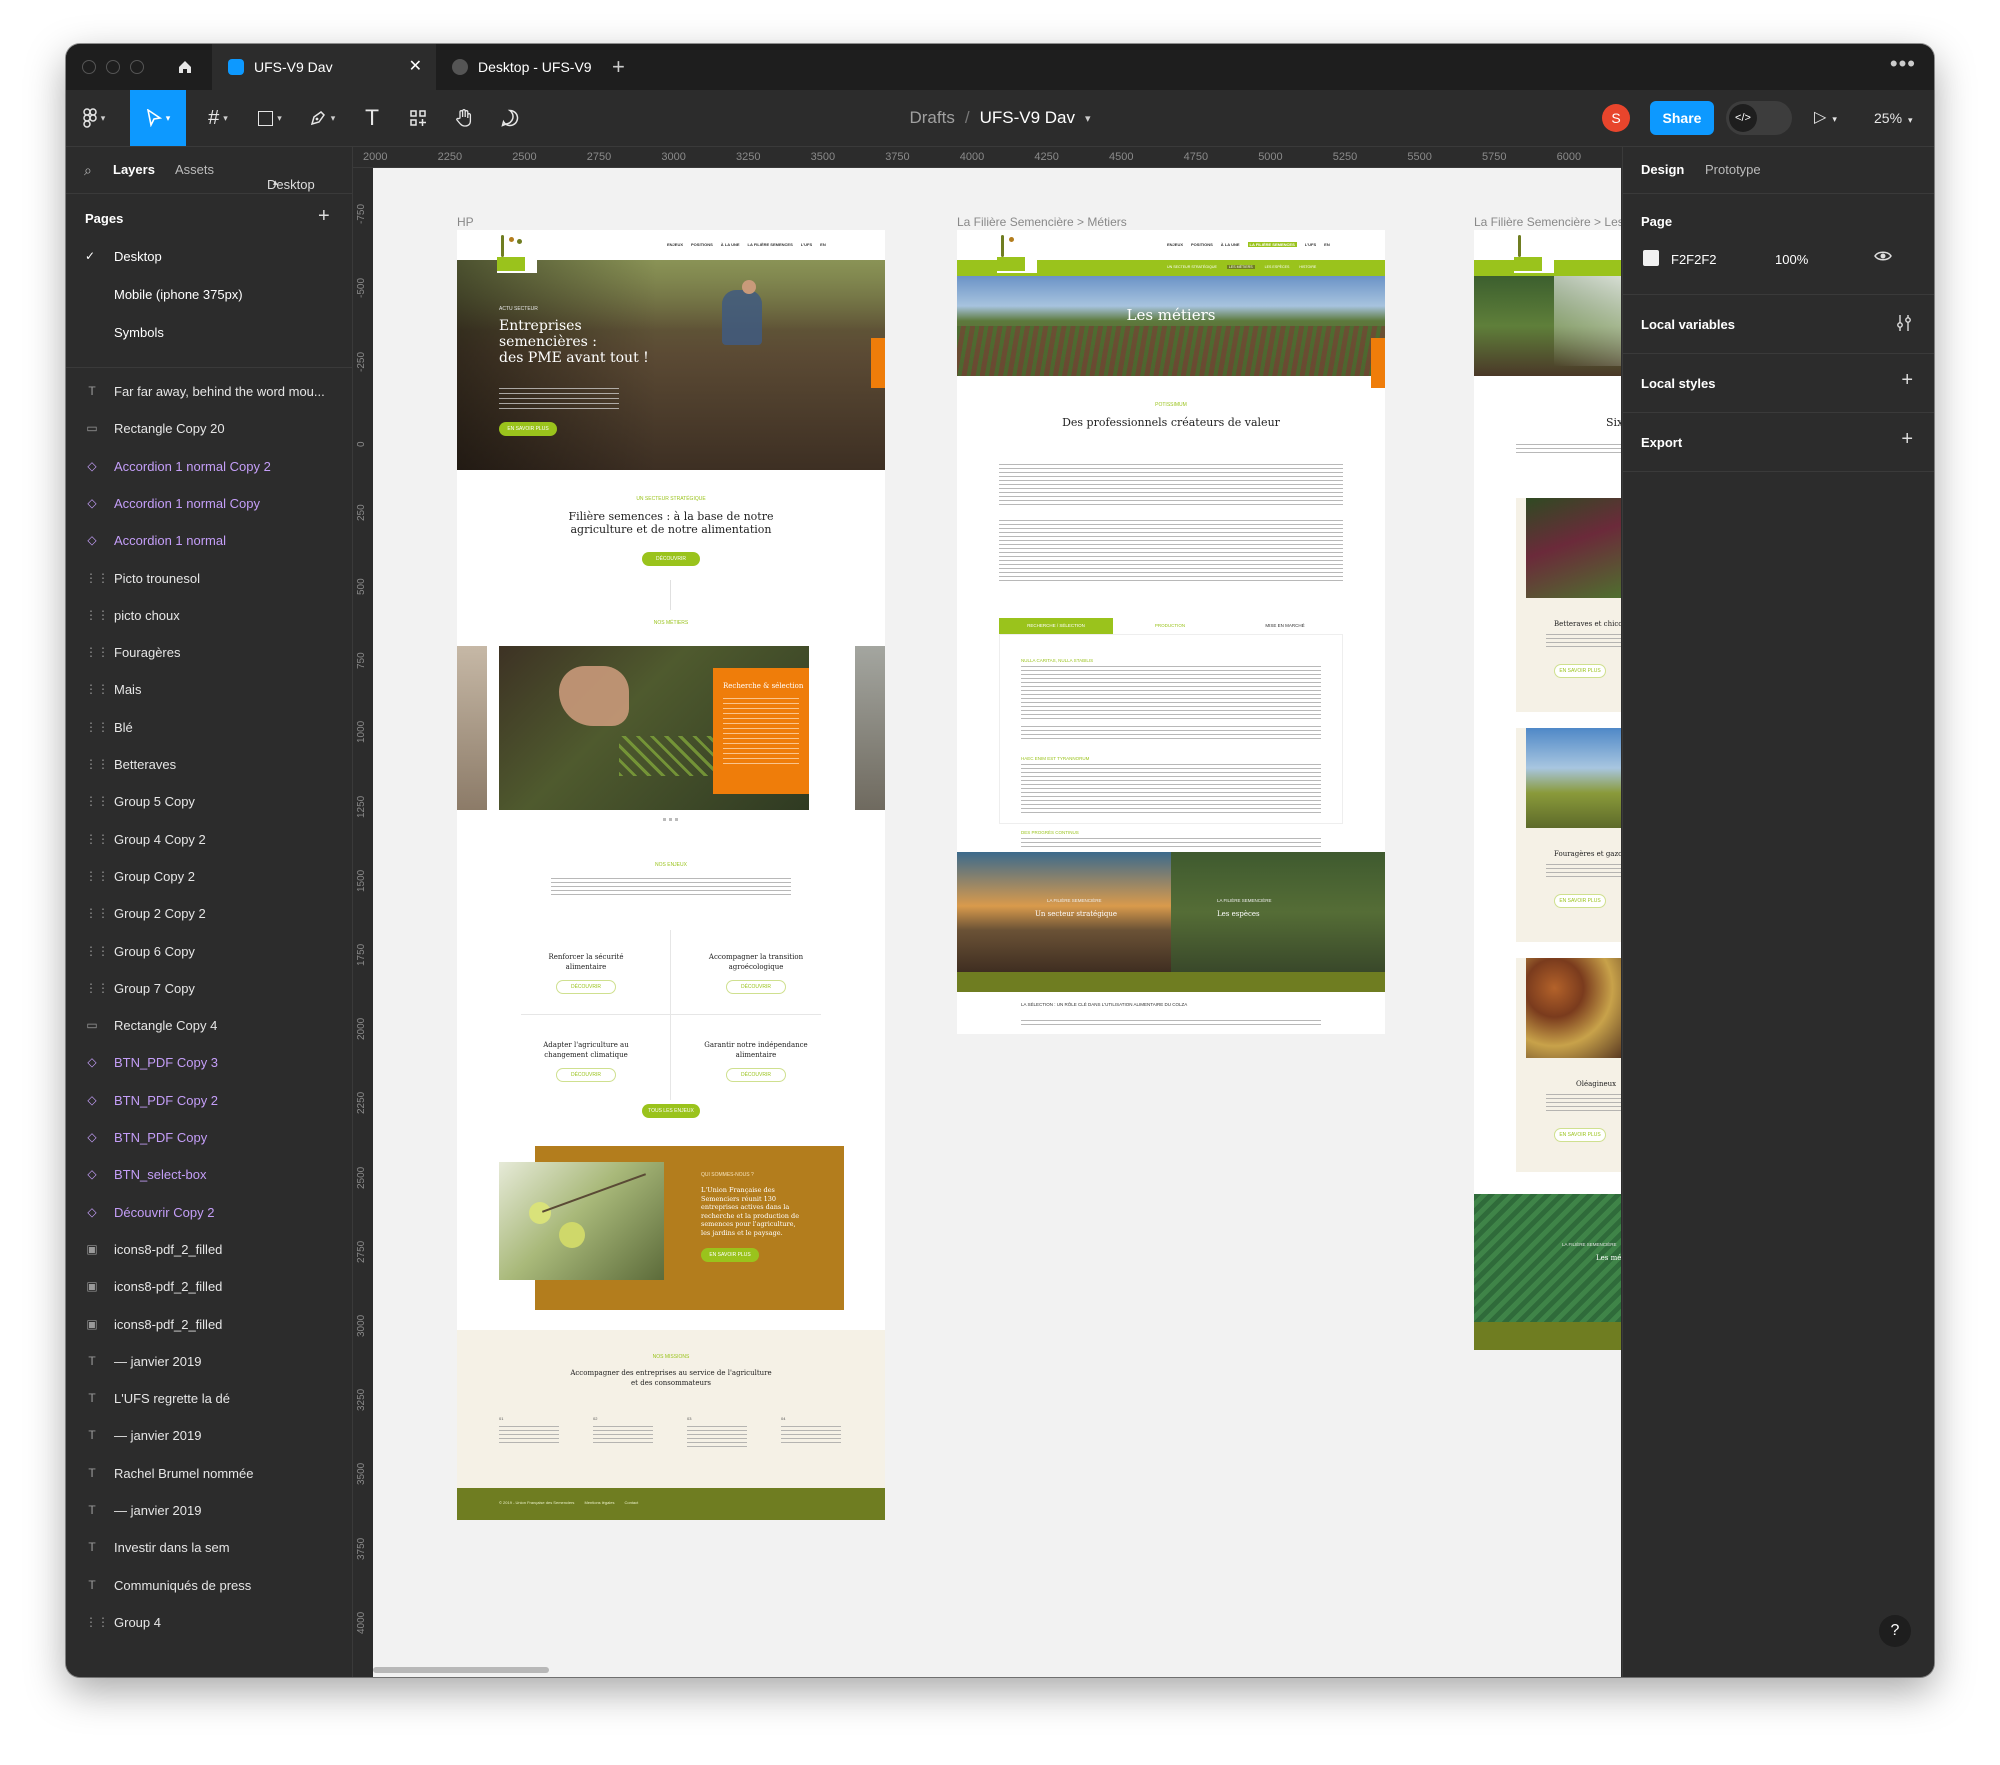 The width and height of the screenshot is (2000, 1765). Describe the element at coordinates (1907, 380) in the screenshot. I see `add-style-plus-icon: +` at that location.